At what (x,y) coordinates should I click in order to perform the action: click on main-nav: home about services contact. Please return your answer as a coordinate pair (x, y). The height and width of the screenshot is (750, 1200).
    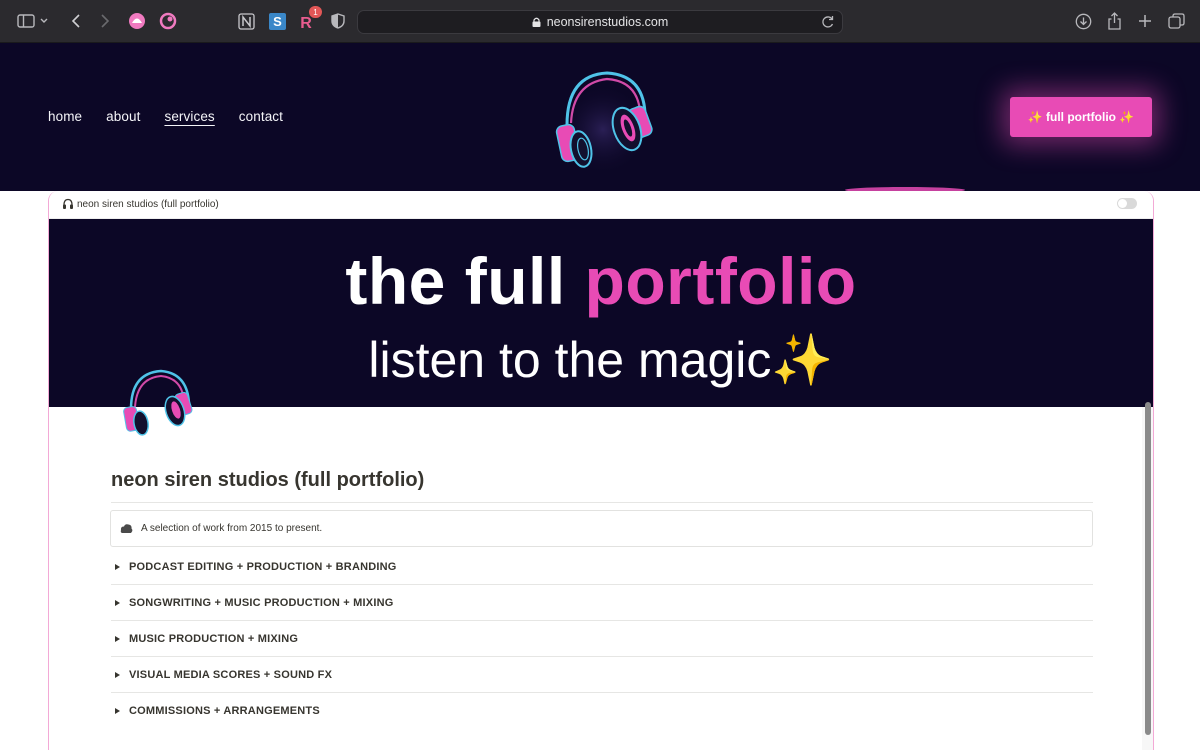
    Looking at the image, I should click on (177, 116).